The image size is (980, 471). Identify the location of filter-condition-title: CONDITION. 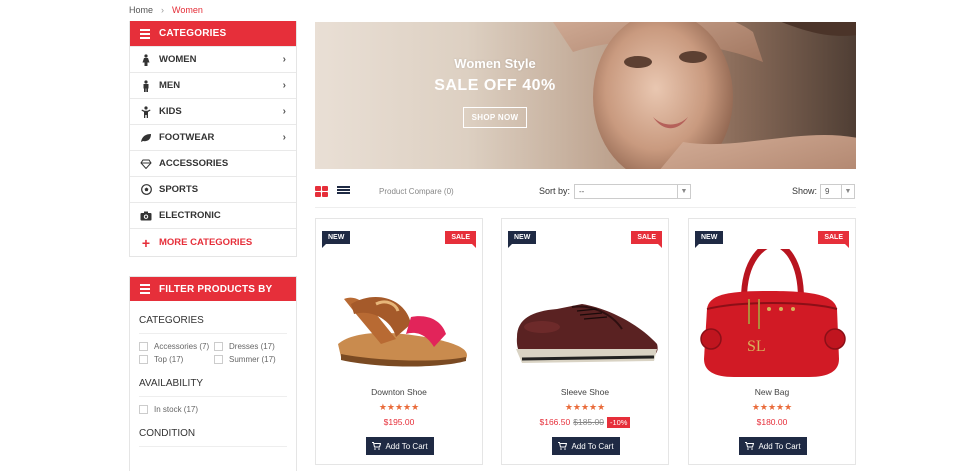
(167, 433).